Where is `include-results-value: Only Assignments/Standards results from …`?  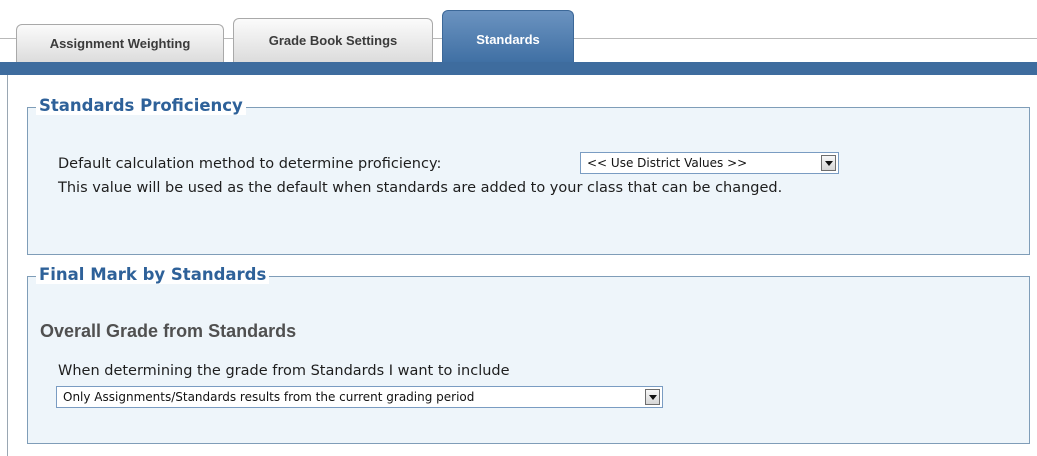 include-results-value: Only Assignments/Standards results from … is located at coordinates (269, 397).